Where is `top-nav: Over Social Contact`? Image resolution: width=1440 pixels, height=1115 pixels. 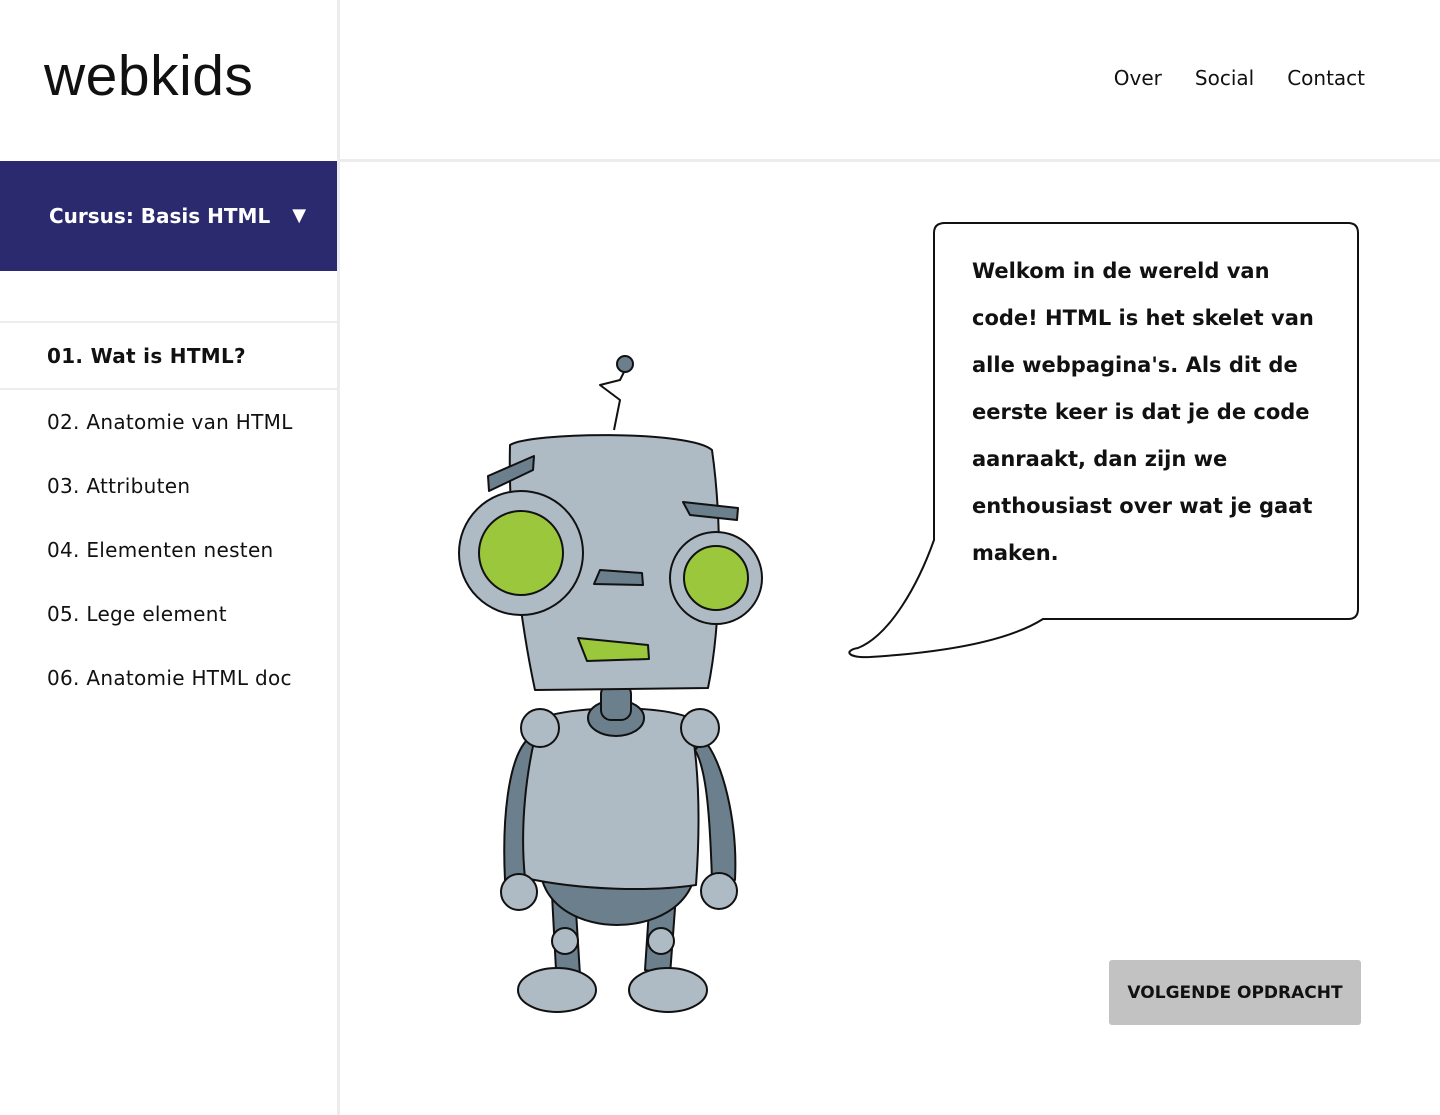
top-nav: Over Social Contact is located at coordinates (1239, 78).